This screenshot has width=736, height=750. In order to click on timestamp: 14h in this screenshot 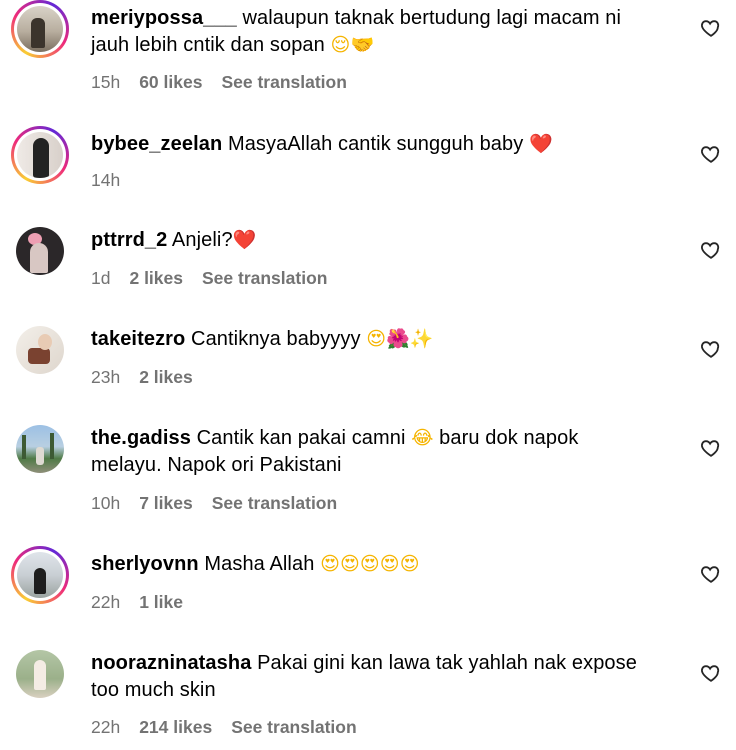, I will do `click(105, 180)`.